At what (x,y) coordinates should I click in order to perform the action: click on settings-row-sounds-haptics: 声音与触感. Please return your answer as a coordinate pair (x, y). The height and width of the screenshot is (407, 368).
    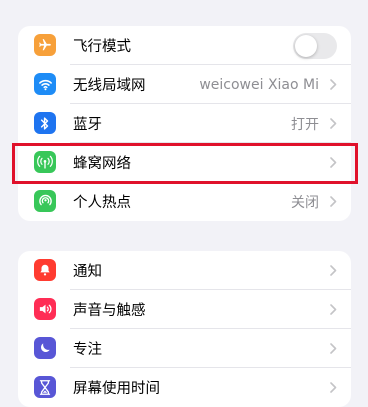
    Looking at the image, I should click on (184, 309).